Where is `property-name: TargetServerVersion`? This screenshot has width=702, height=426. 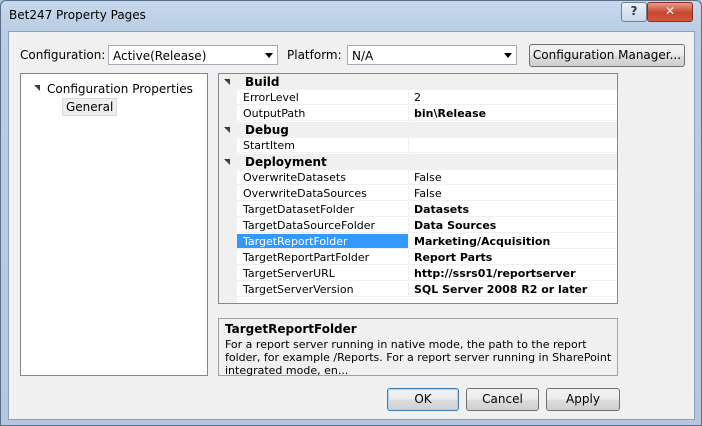 property-name: TargetServerVersion is located at coordinates (323, 289).